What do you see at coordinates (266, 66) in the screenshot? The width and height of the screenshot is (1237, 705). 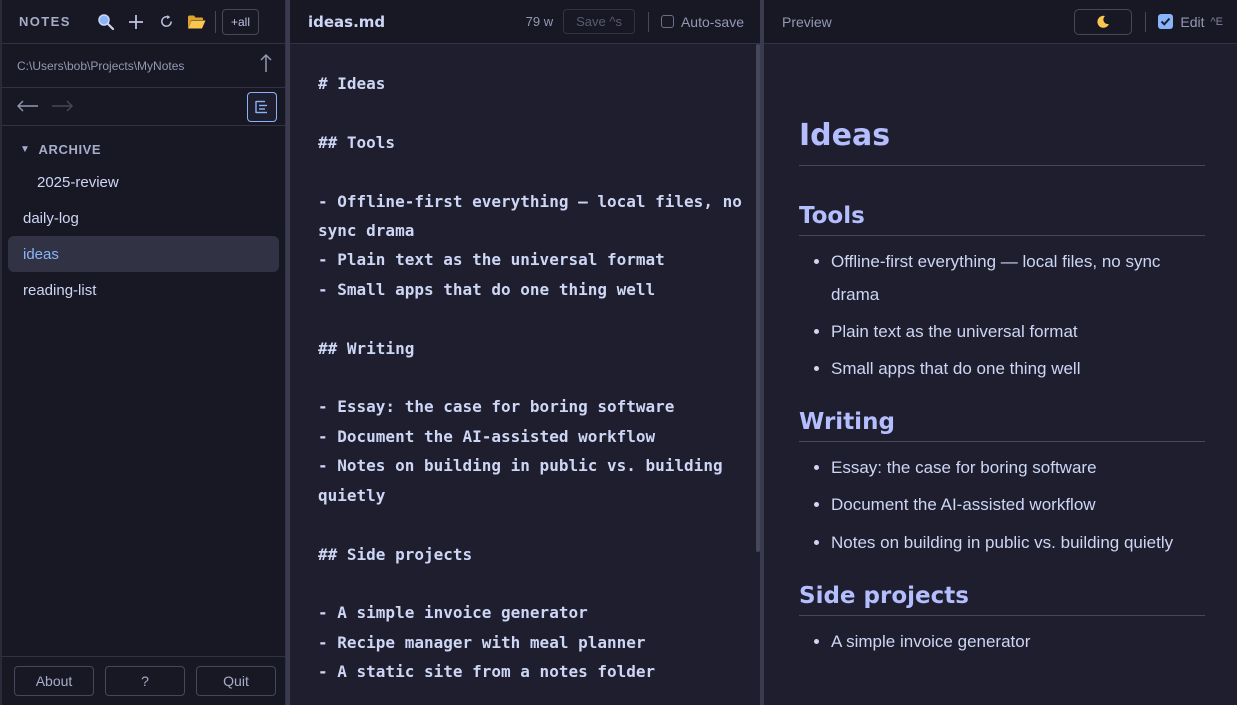 I see `up-arrow-icon` at bounding box center [266, 66].